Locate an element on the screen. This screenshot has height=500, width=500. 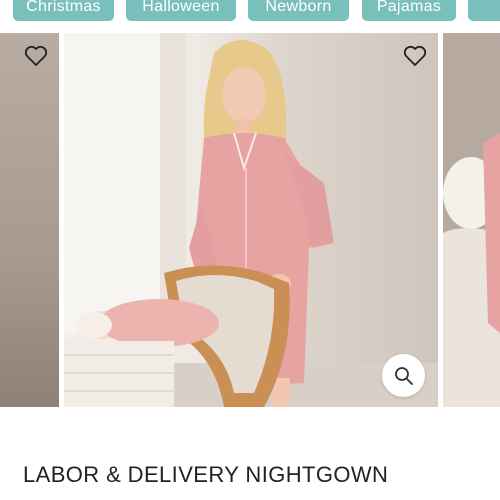
chip-halloween: Halloween is located at coordinates (181, 10).